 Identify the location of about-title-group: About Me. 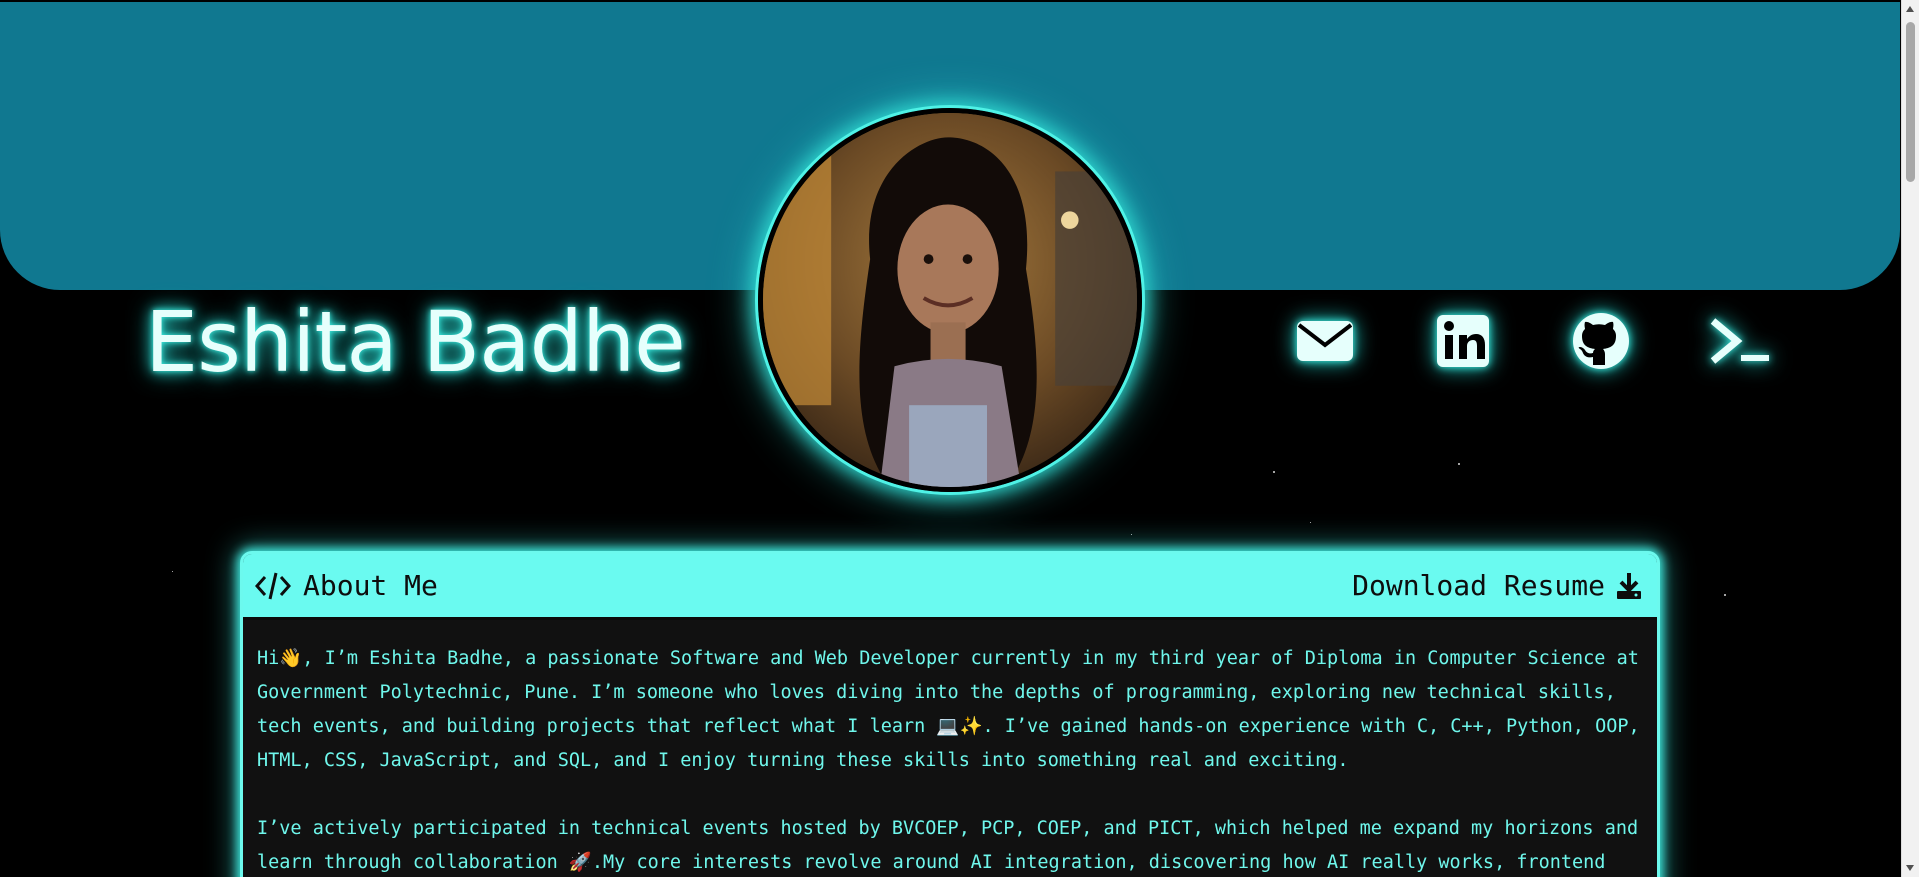
(346, 585).